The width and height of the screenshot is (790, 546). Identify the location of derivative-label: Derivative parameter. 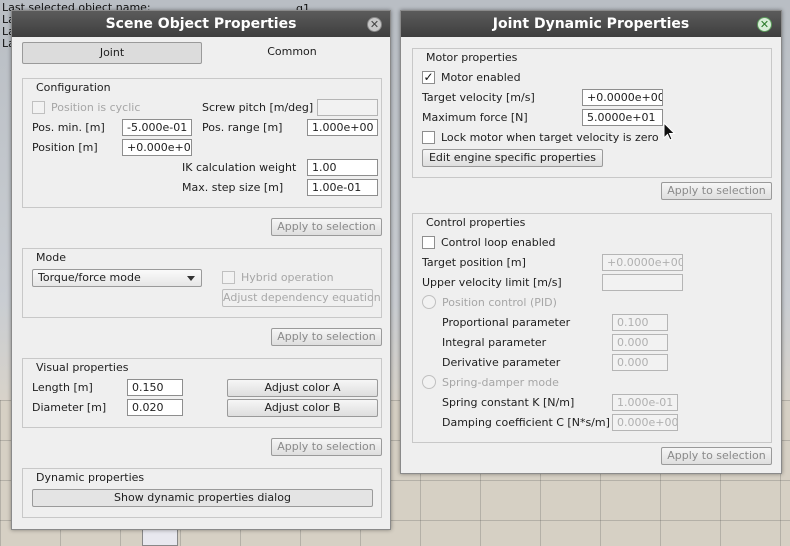
(501, 362).